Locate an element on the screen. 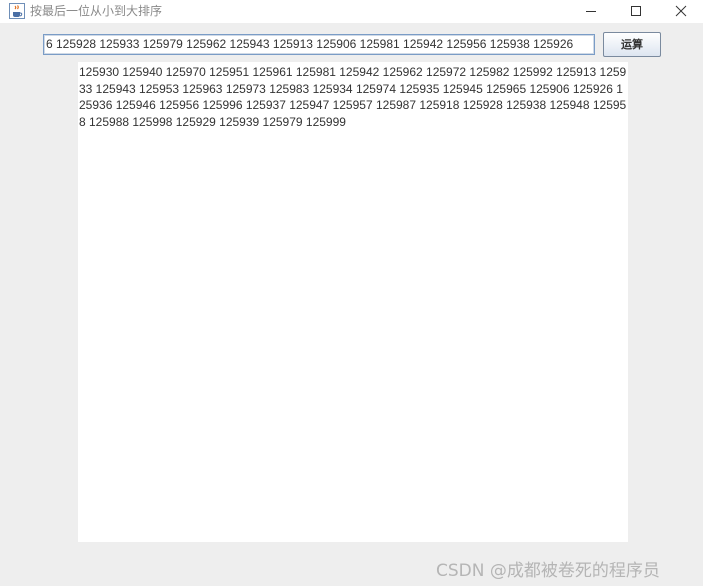 The image size is (703, 586). java-cup-icon is located at coordinates (17, 11).